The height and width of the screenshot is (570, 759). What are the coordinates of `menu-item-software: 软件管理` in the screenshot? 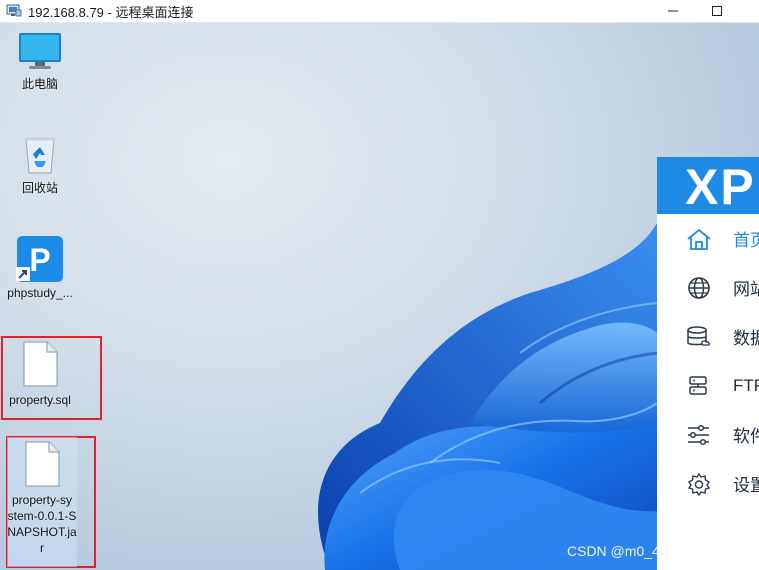 It's located at (708, 434).